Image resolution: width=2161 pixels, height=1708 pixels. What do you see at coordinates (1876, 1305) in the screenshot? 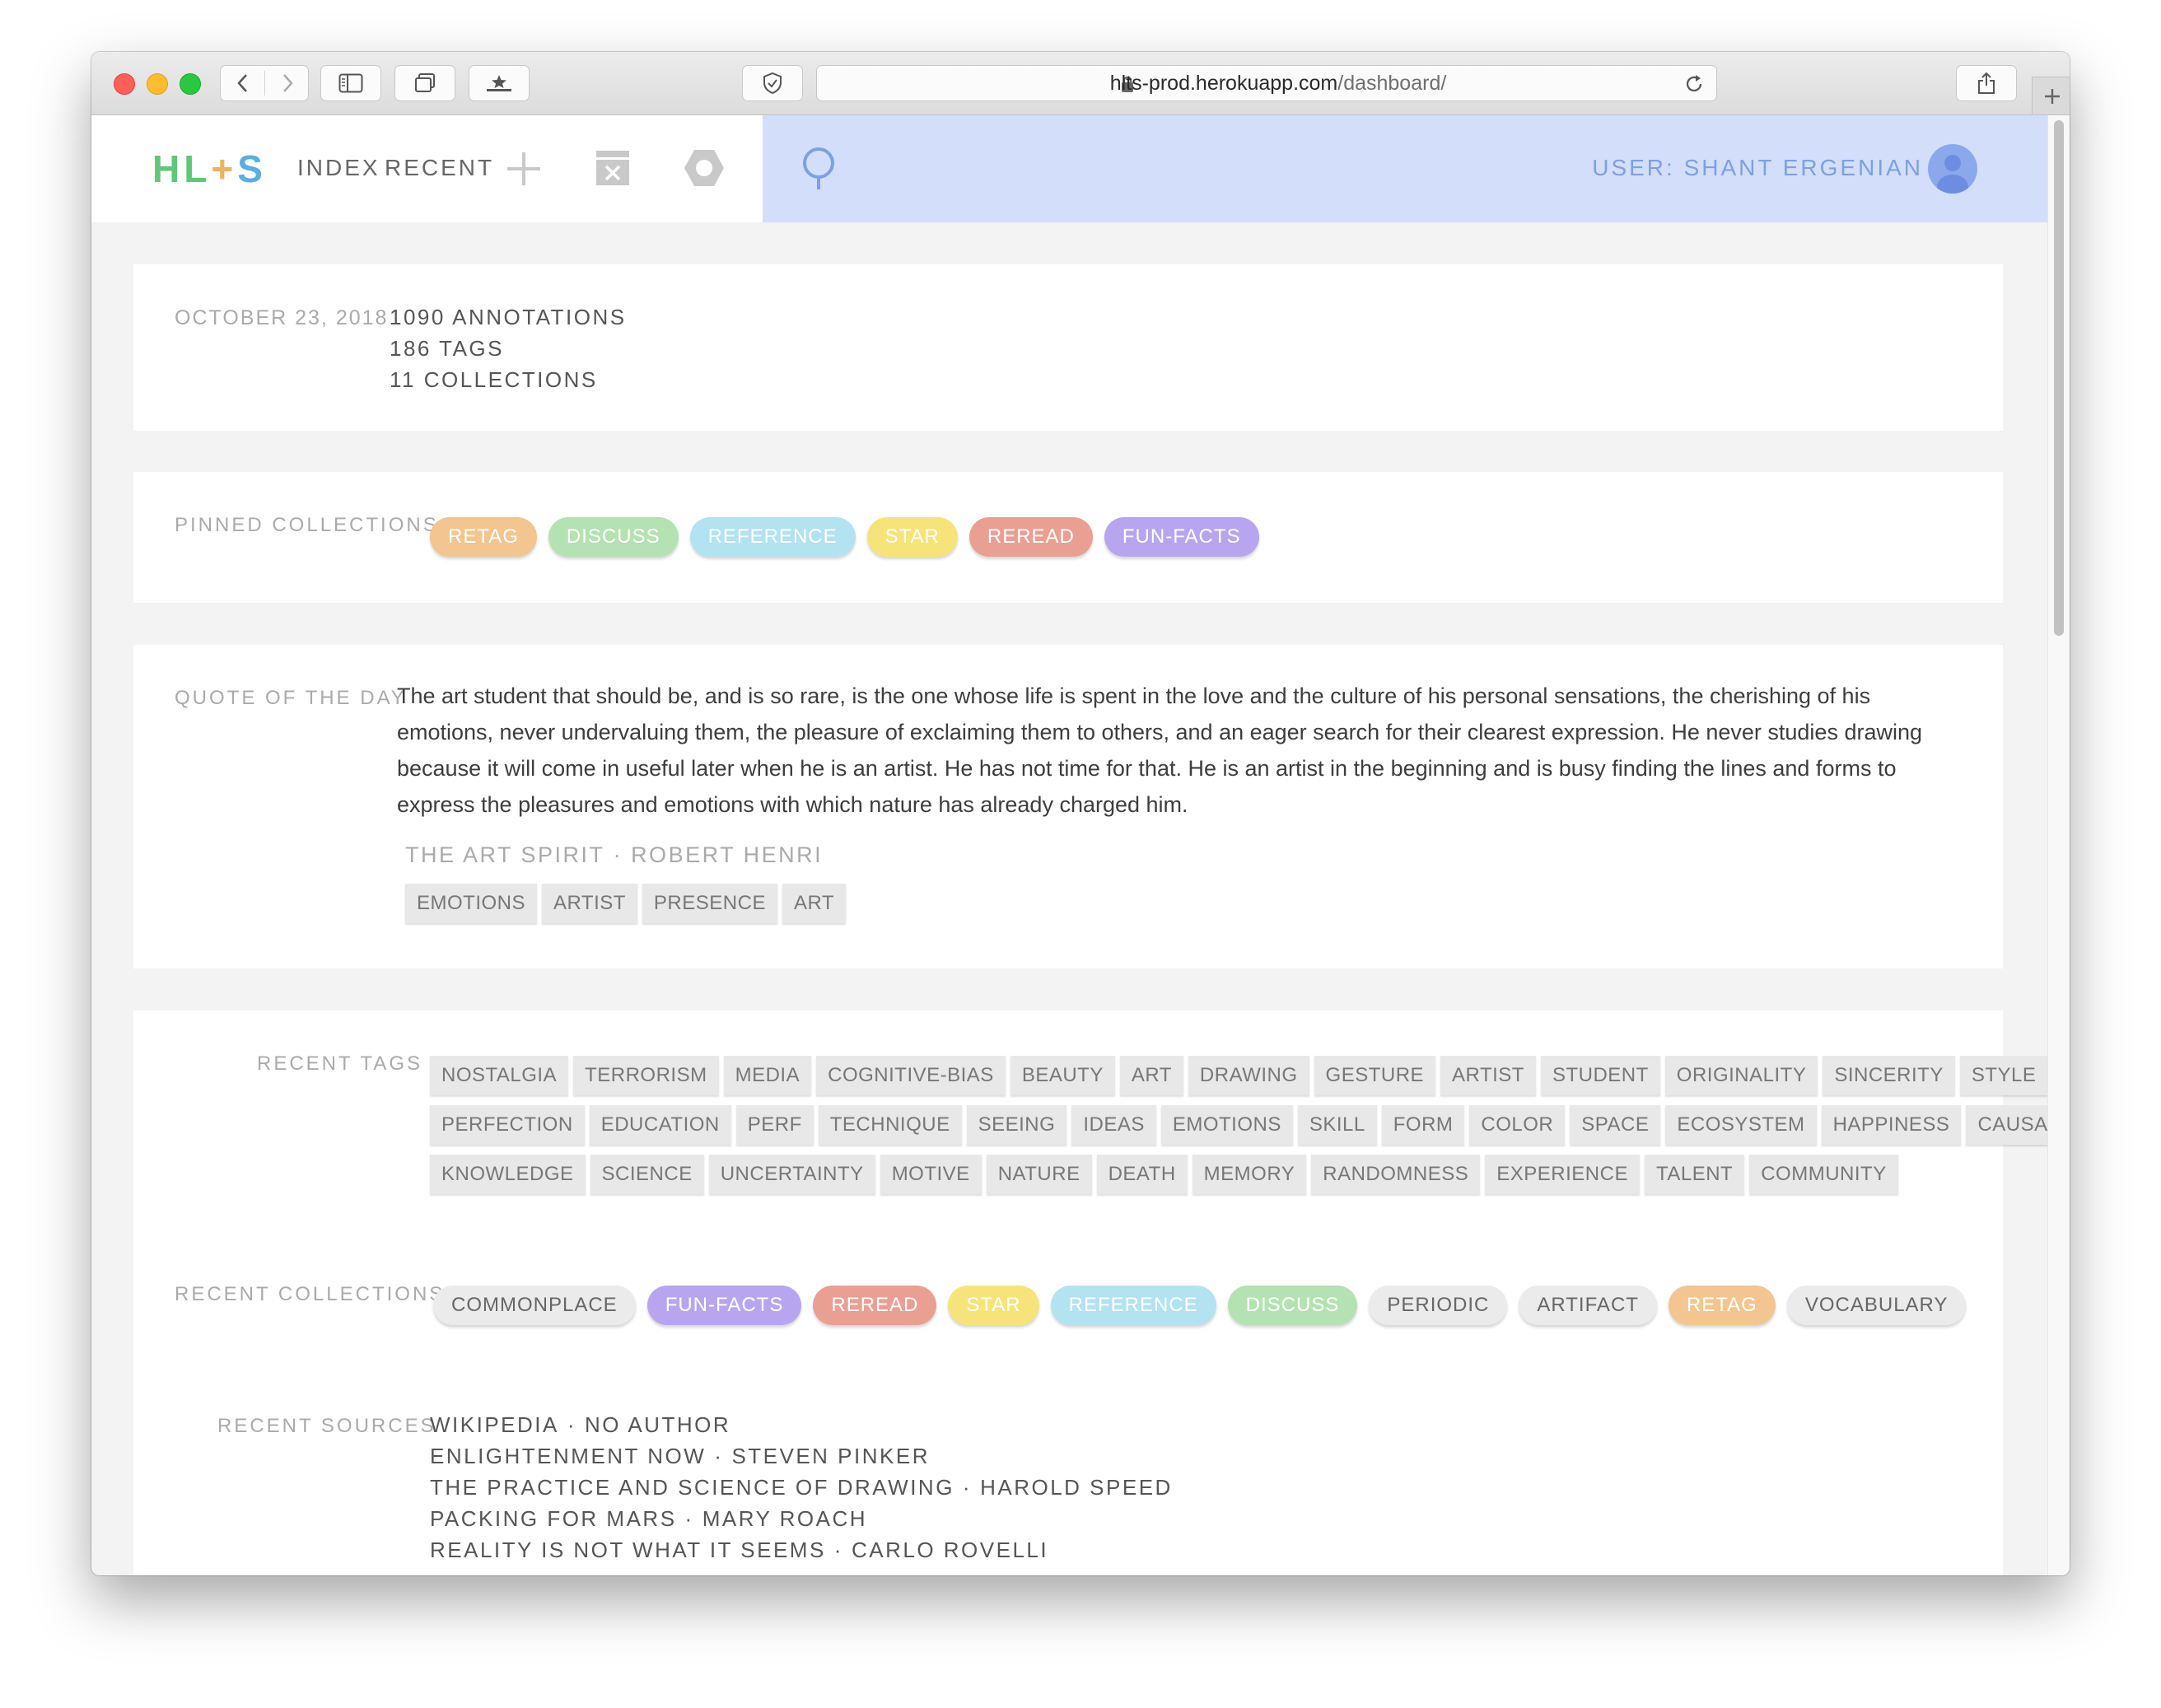
I see `recent-collection-pill: VOCABULARY` at bounding box center [1876, 1305].